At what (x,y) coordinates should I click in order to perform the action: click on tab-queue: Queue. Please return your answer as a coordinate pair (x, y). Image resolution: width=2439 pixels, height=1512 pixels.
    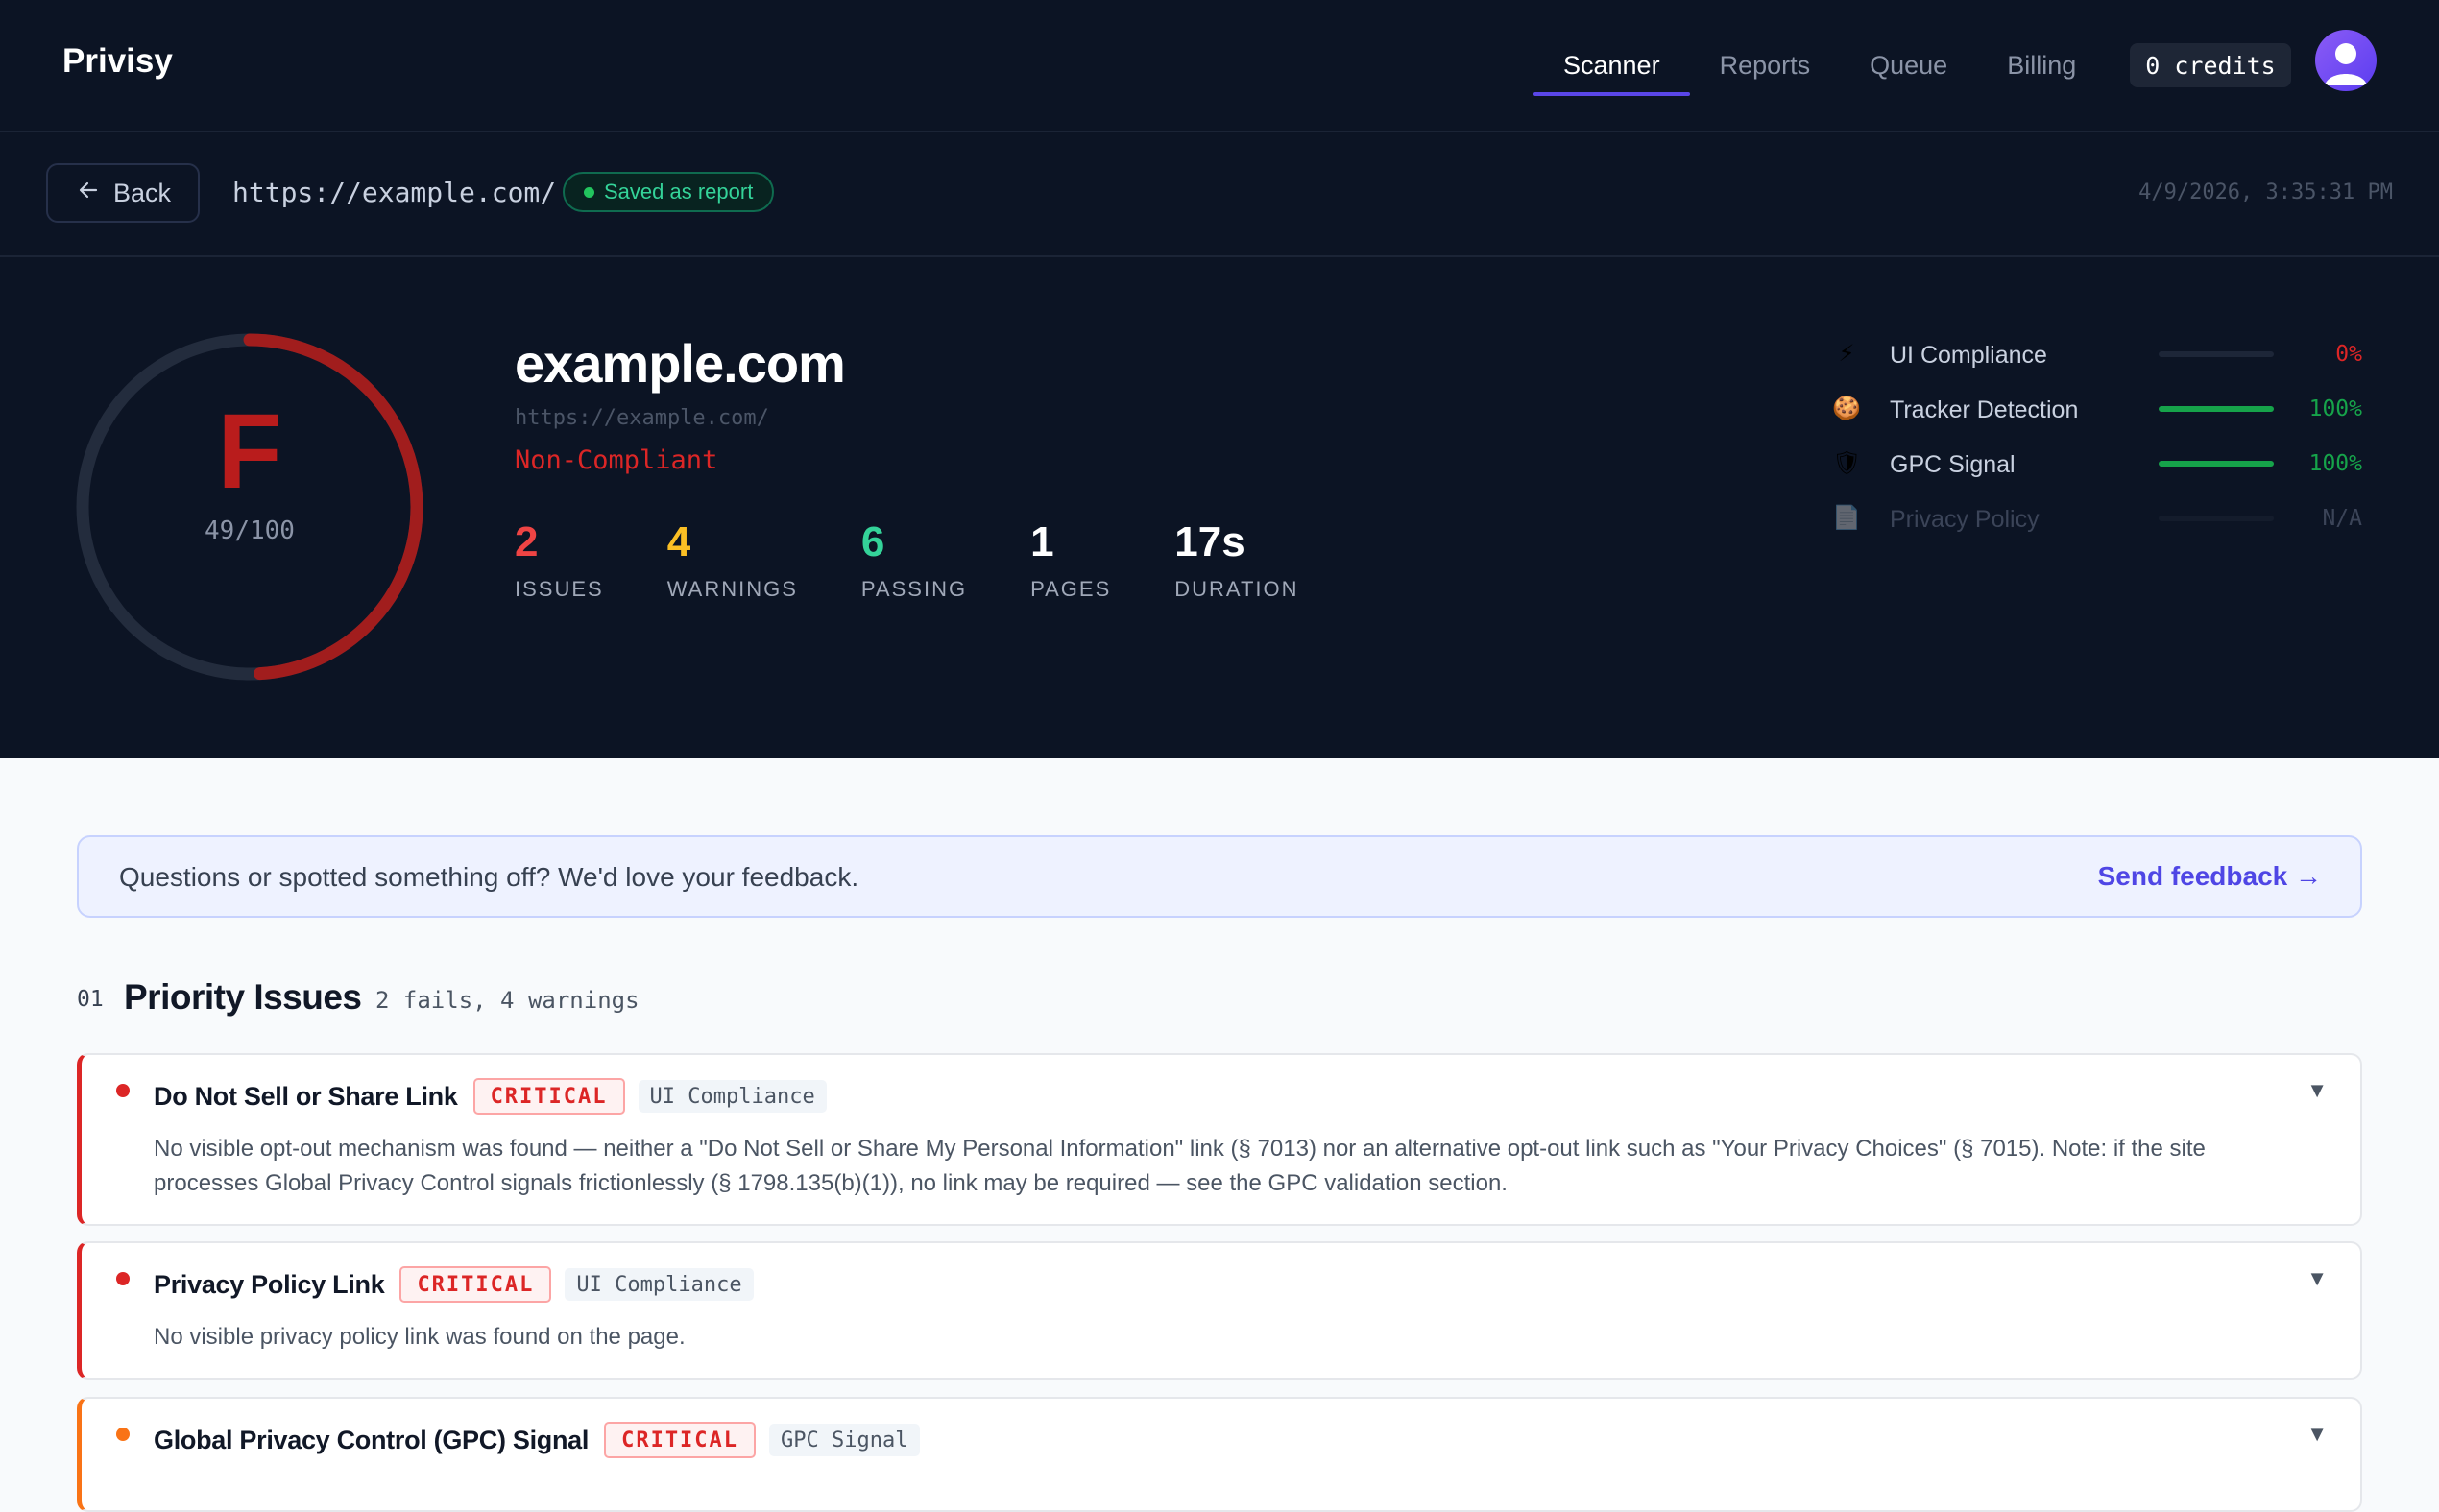
    Looking at the image, I should click on (1908, 65).